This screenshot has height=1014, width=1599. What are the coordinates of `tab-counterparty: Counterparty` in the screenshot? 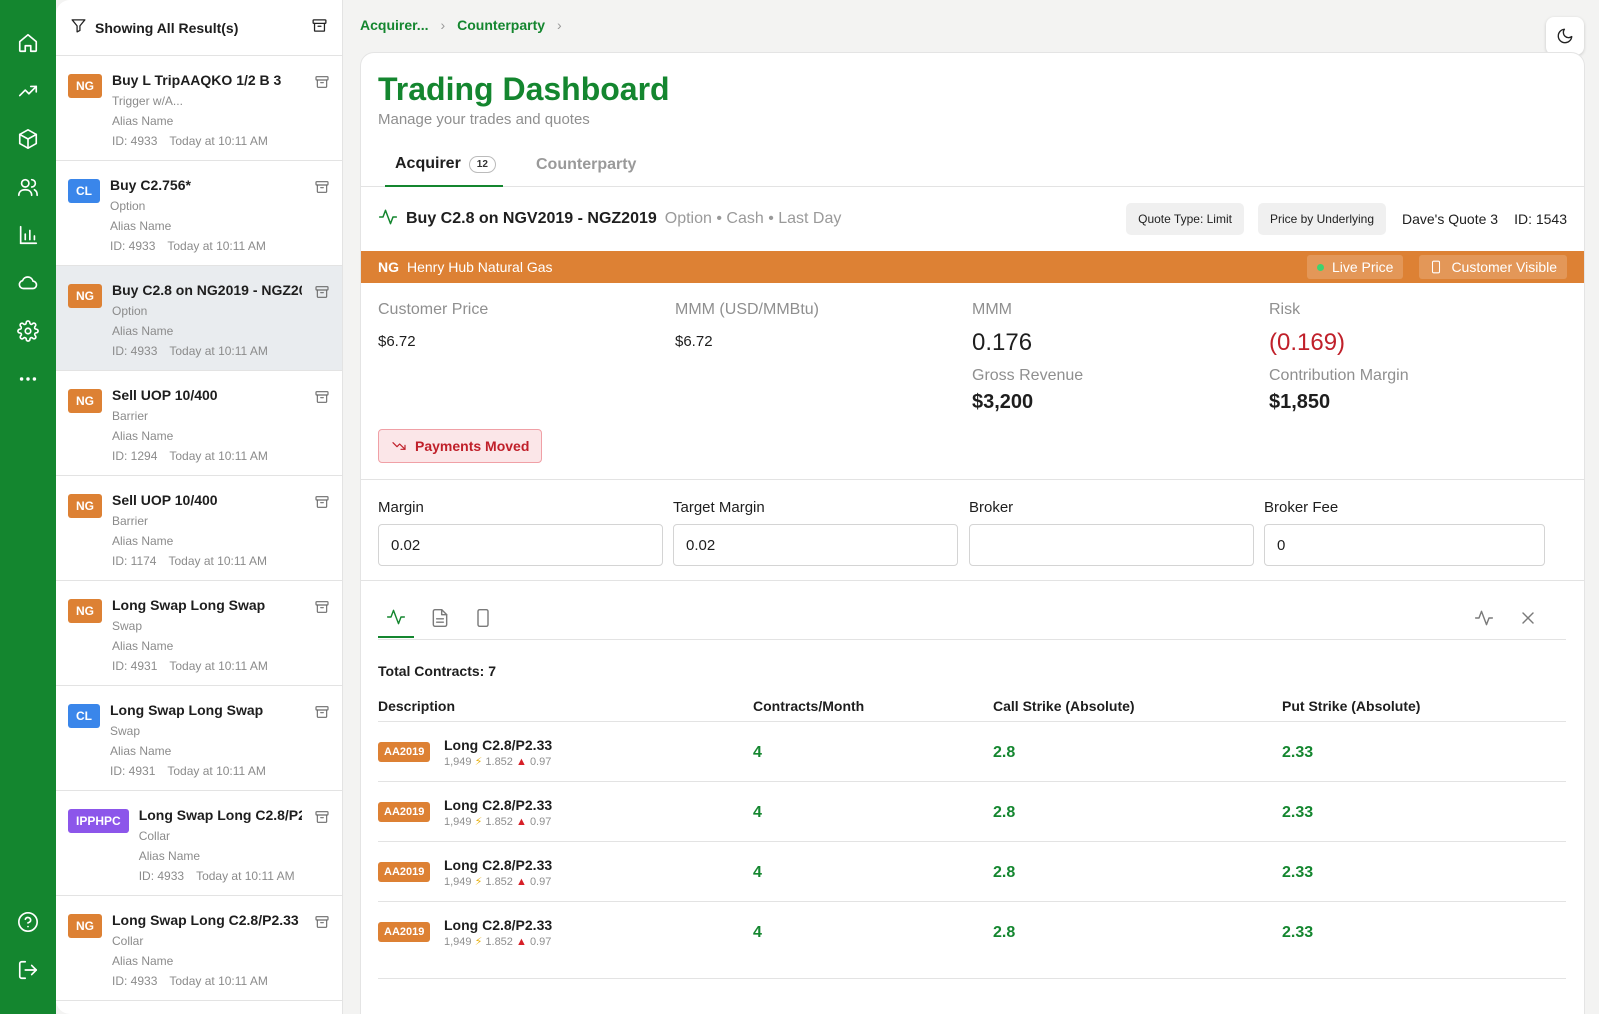 It's located at (586, 165).